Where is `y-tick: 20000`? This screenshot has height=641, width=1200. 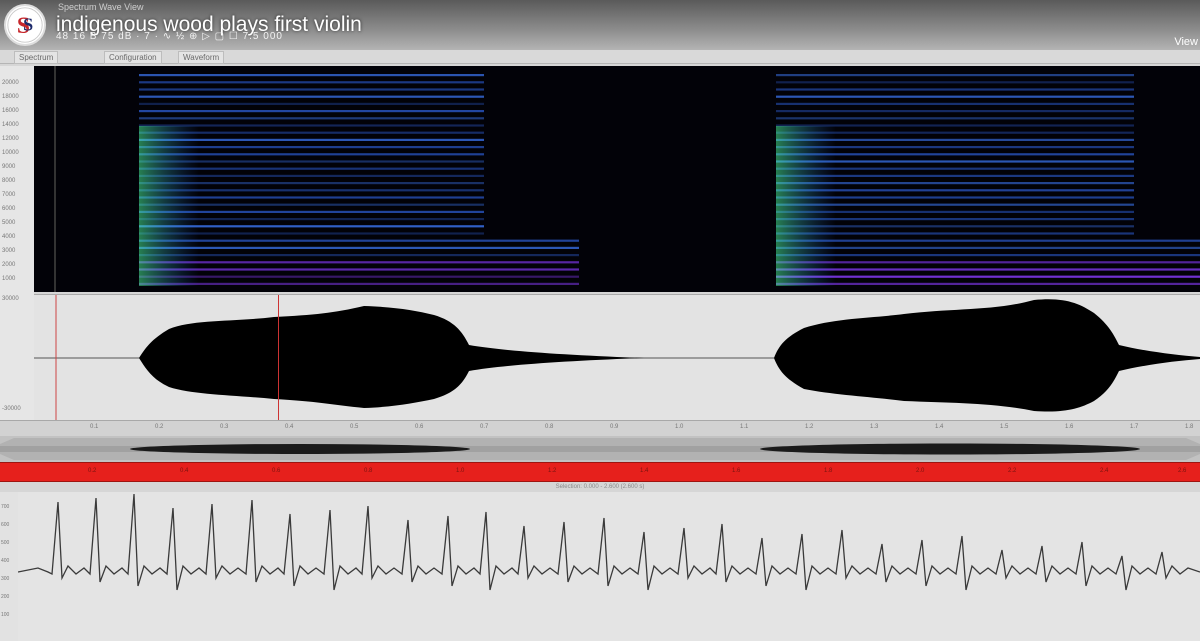 y-tick: 20000 is located at coordinates (10, 83).